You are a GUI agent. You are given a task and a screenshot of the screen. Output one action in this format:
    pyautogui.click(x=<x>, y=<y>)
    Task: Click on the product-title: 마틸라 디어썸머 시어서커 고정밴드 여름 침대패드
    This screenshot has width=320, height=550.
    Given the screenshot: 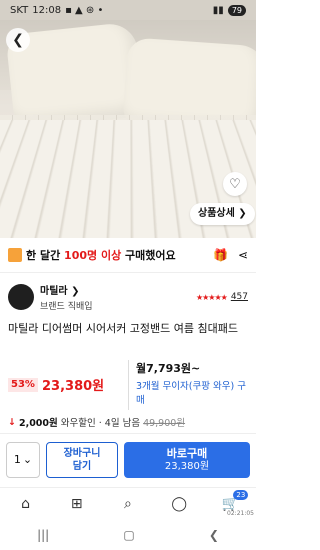 What is the action you would take?
    pyautogui.click(x=123, y=328)
    